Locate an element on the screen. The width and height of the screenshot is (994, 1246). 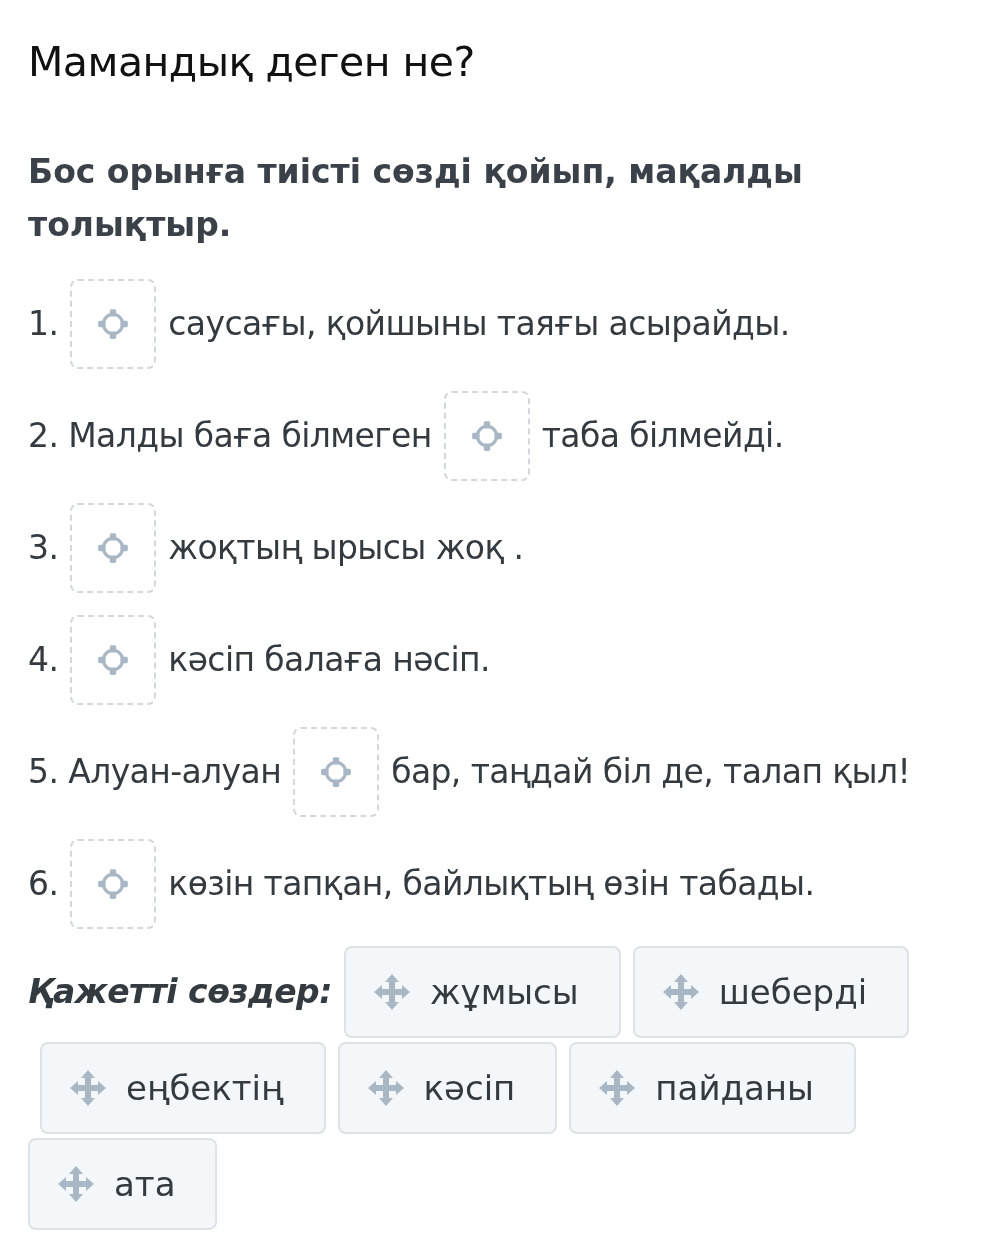
sentence-text: кәсіп балаға нәсіп. is located at coordinates (329, 660).